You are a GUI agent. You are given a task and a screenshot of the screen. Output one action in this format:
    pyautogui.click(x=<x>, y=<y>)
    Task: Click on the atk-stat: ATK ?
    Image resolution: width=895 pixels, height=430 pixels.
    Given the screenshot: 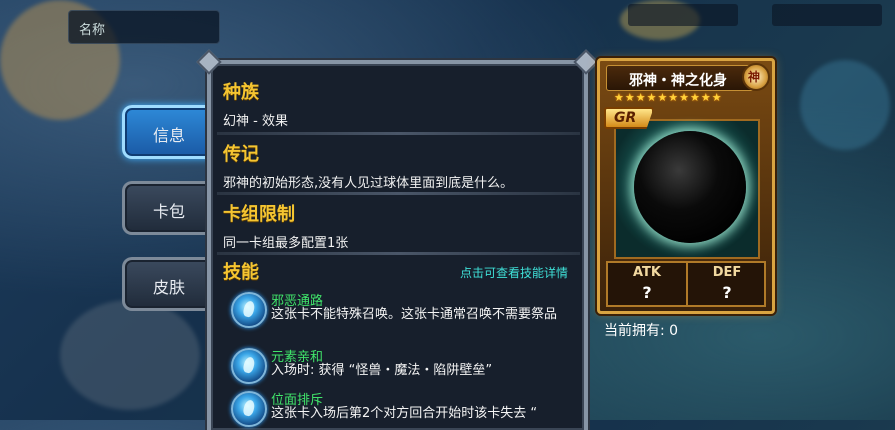 What is the action you would take?
    pyautogui.click(x=647, y=284)
    